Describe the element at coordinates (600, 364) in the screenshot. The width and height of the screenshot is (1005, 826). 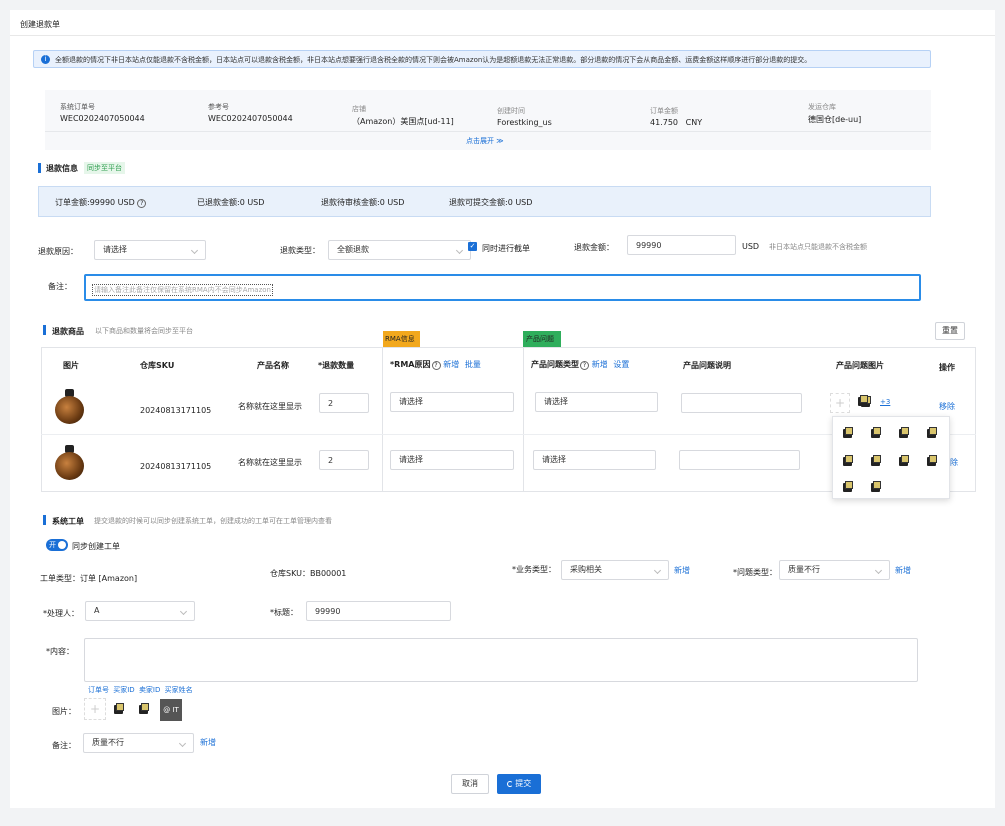
I see `ptype-add-link: 新增` at that location.